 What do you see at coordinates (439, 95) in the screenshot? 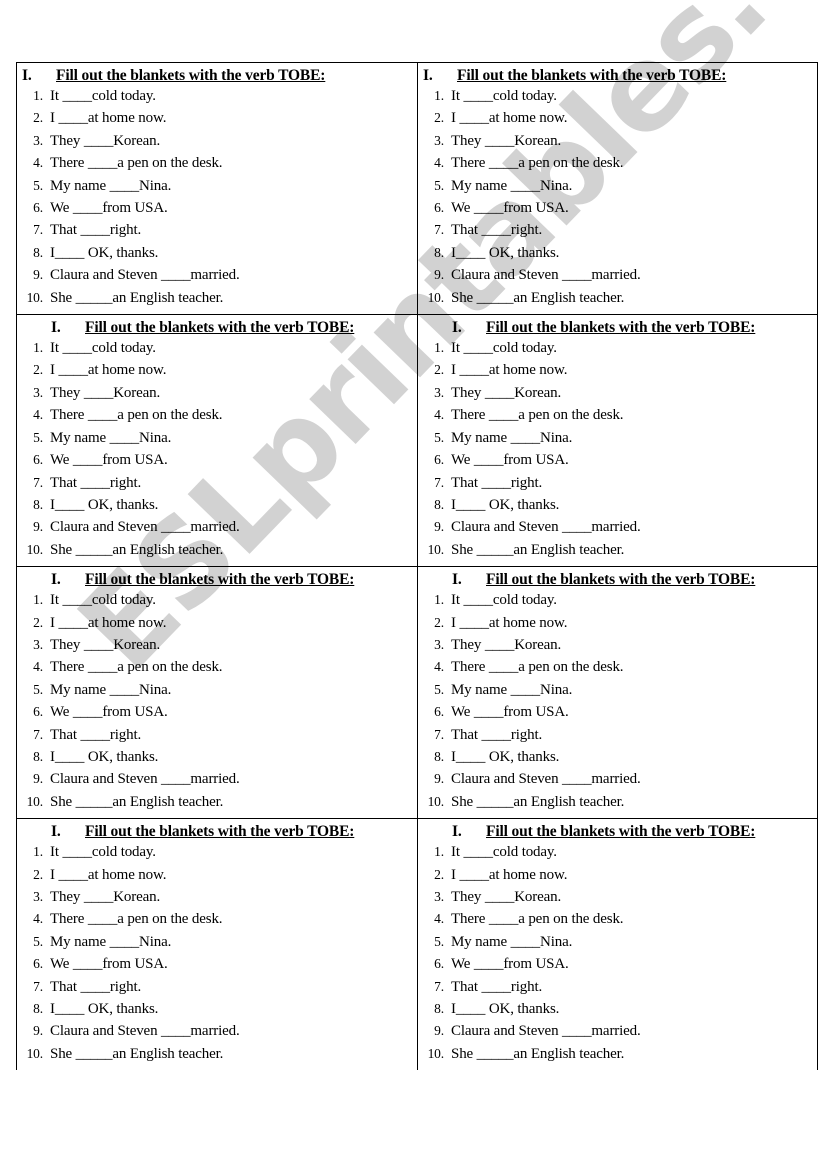
I see `question-number: 1.` at bounding box center [439, 95].